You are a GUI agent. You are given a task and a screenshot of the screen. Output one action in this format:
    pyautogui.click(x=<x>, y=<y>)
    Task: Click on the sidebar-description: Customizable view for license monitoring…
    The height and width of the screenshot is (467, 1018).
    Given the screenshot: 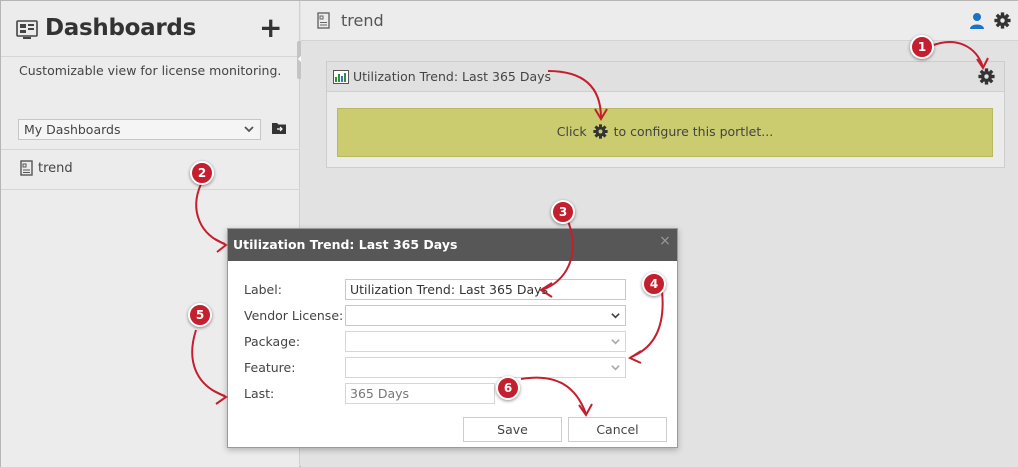 What is the action you would take?
    pyautogui.click(x=150, y=70)
    